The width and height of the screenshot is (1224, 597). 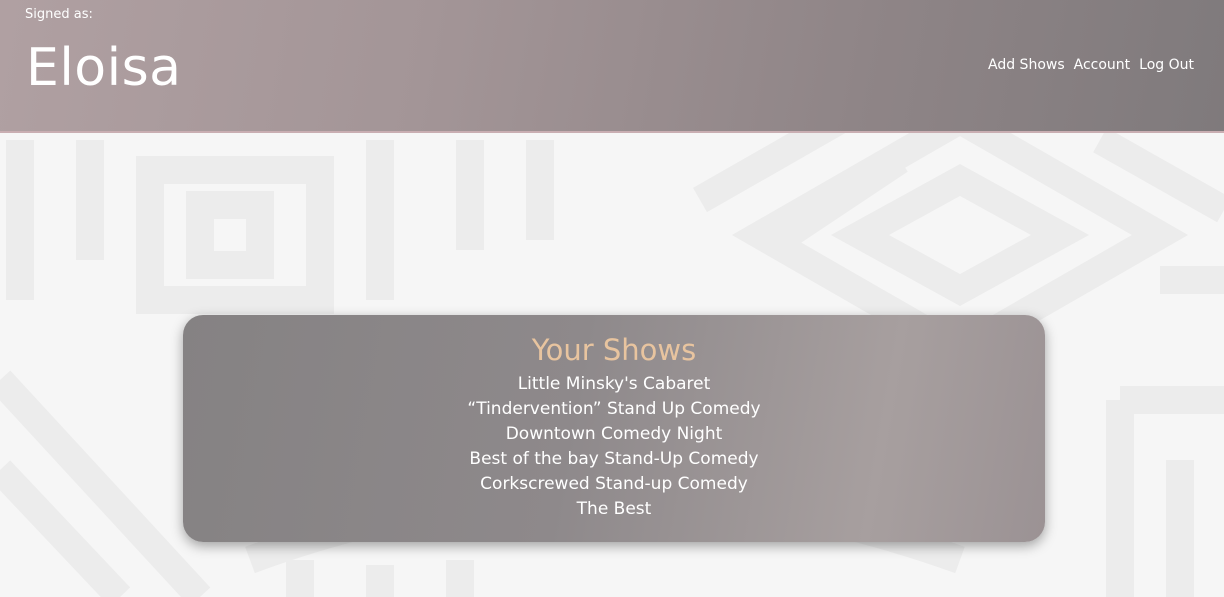 What do you see at coordinates (1166, 65) in the screenshot?
I see `nav-log-out-link: Log Out` at bounding box center [1166, 65].